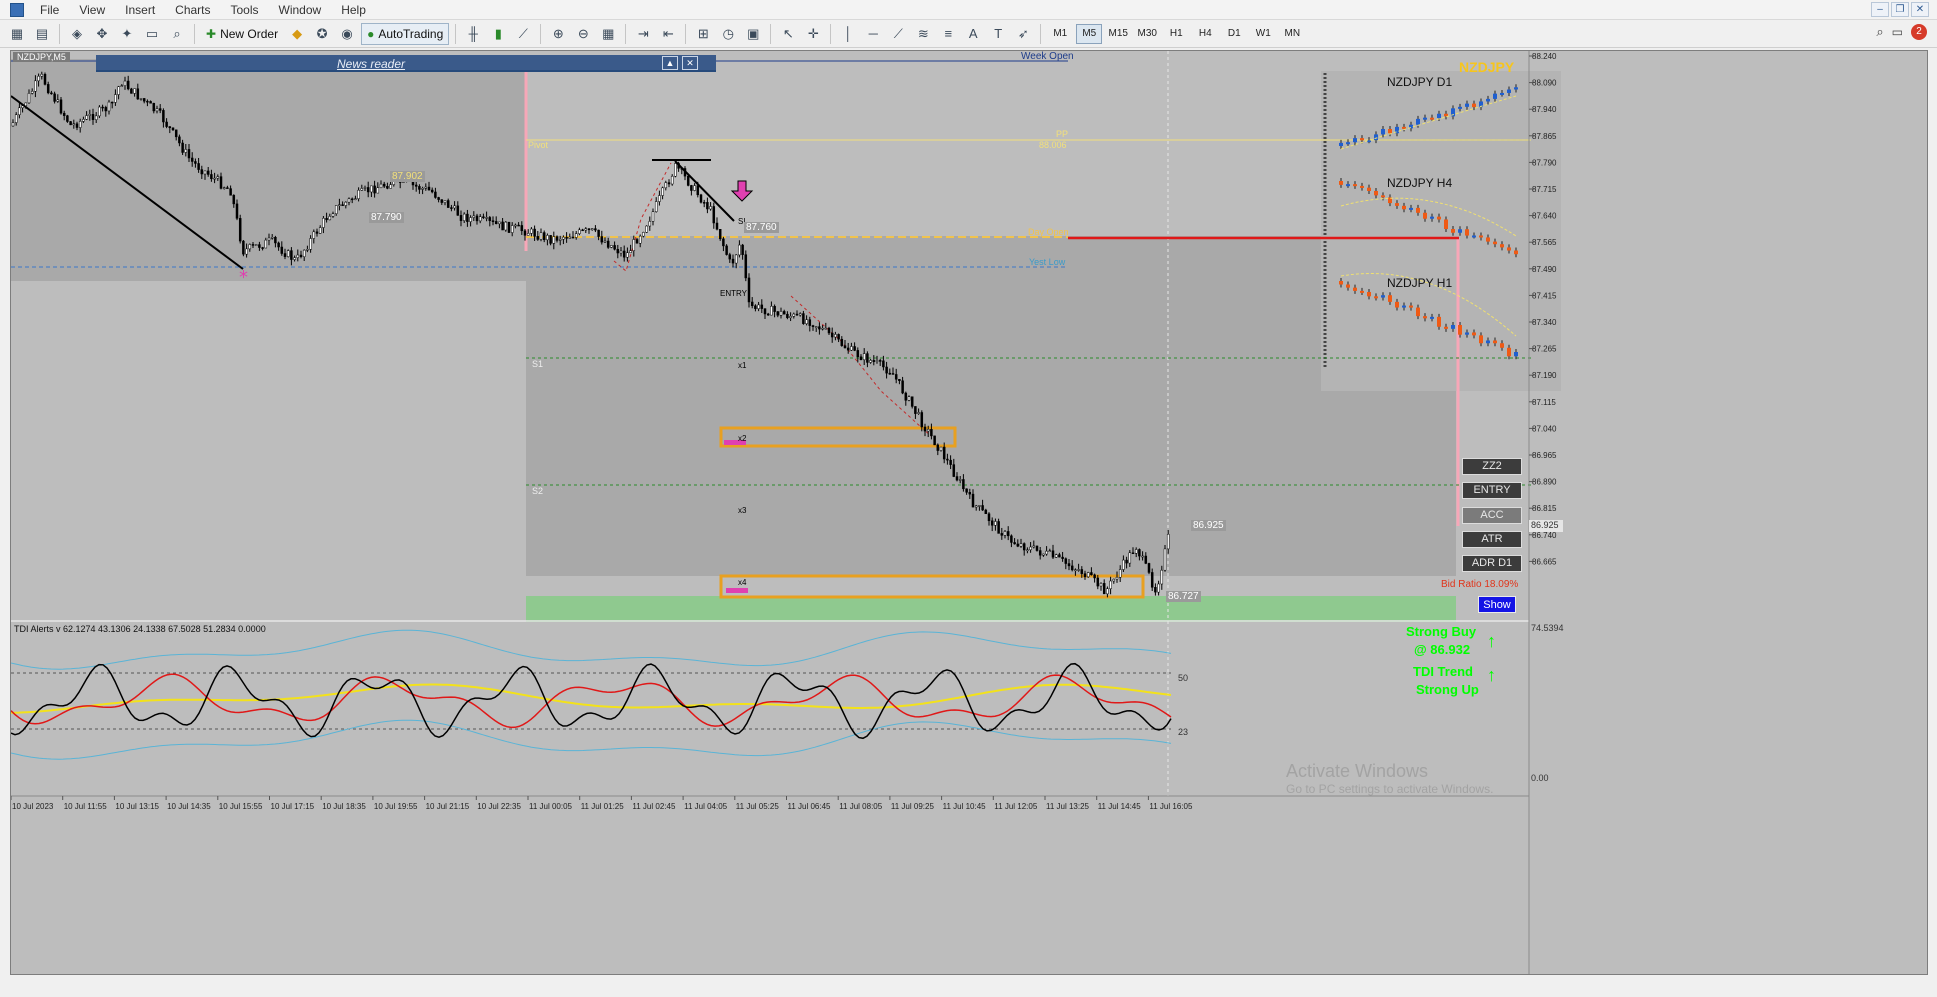 The width and height of the screenshot is (1937, 997). What do you see at coordinates (728, 34) in the screenshot?
I see `periods-icon: ◷` at bounding box center [728, 34].